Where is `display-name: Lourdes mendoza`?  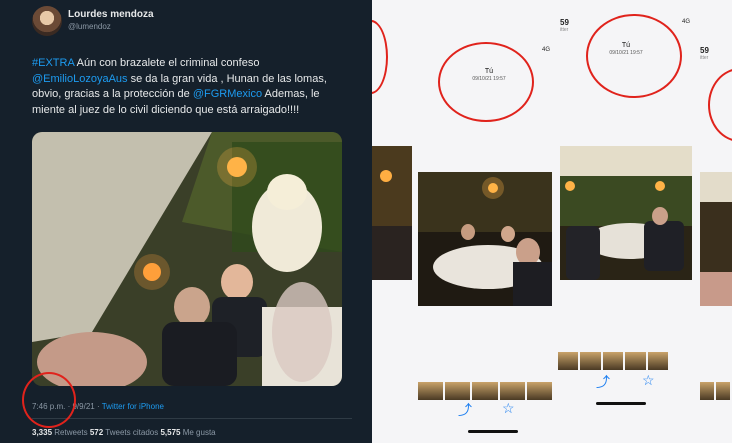 display-name: Lourdes mendoza is located at coordinates (111, 14).